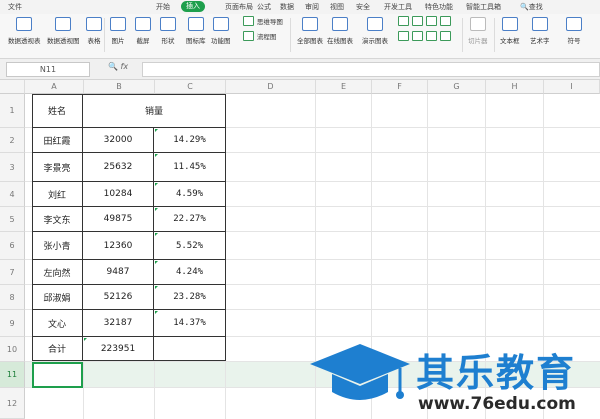  What do you see at coordinates (439, 7) in the screenshot?
I see `tab-features: 特色功能` at bounding box center [439, 7].